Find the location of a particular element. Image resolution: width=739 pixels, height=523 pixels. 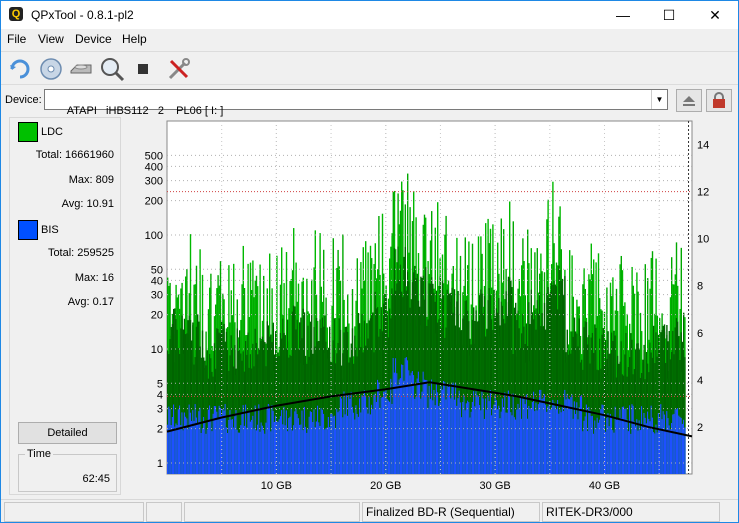

close-button: ✕ is located at coordinates (715, 15).